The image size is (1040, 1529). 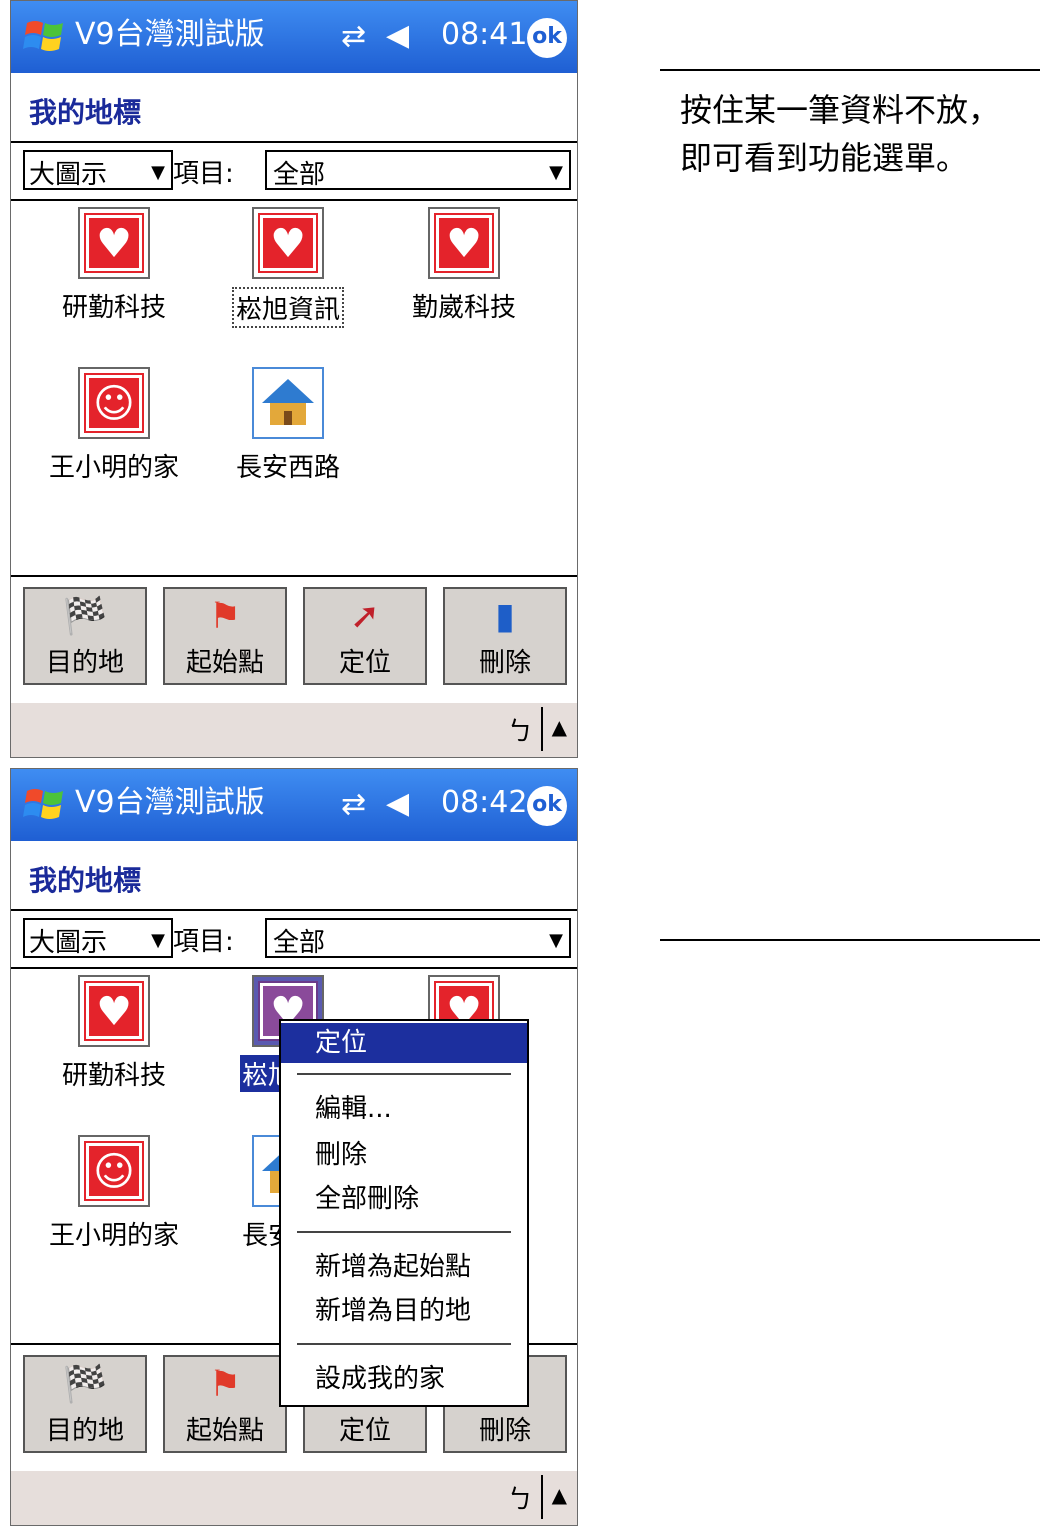 What do you see at coordinates (840, 110) in the screenshot?
I see `callout-line-1: 按住某一筆資料不放，` at bounding box center [840, 110].